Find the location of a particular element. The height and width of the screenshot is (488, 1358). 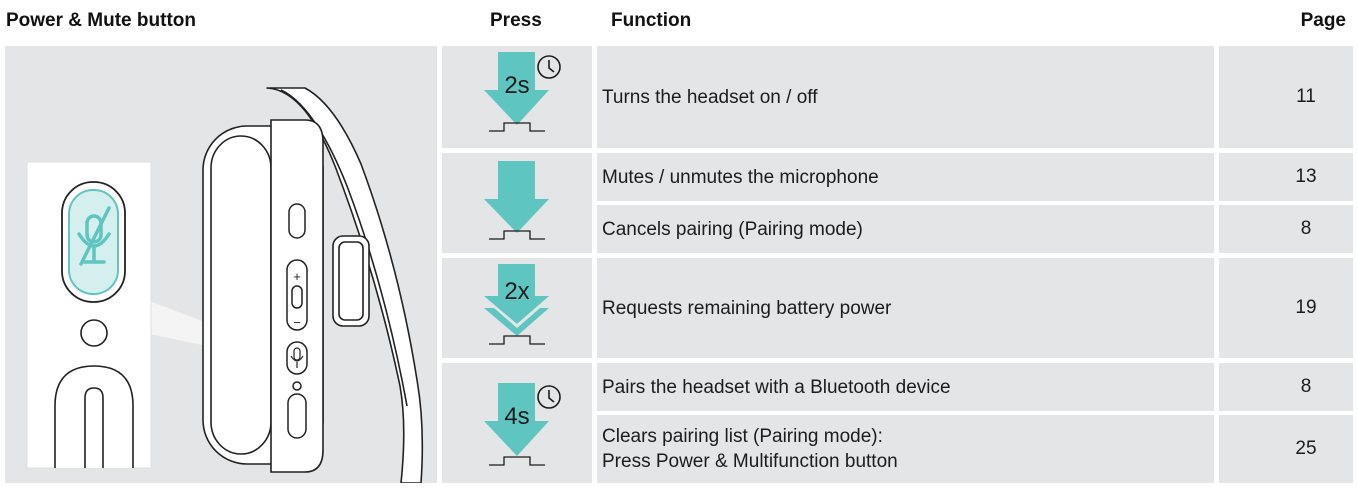

header-page: Page is located at coordinates (1323, 20).